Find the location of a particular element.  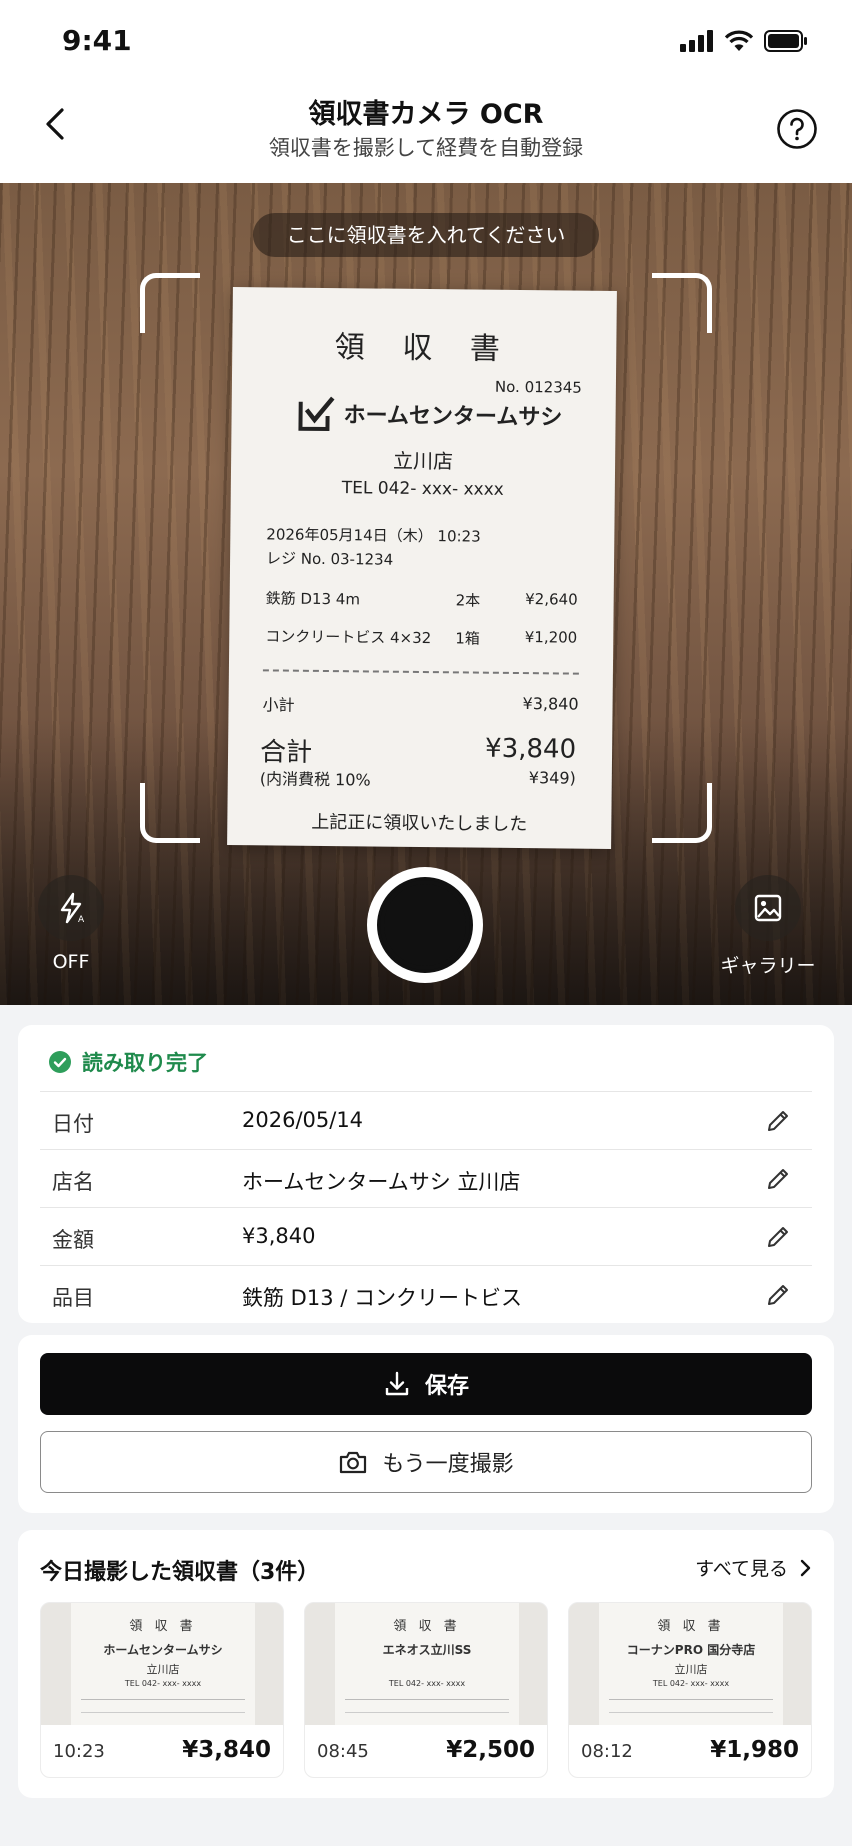

save-button: 保存 is located at coordinates (426, 1384).